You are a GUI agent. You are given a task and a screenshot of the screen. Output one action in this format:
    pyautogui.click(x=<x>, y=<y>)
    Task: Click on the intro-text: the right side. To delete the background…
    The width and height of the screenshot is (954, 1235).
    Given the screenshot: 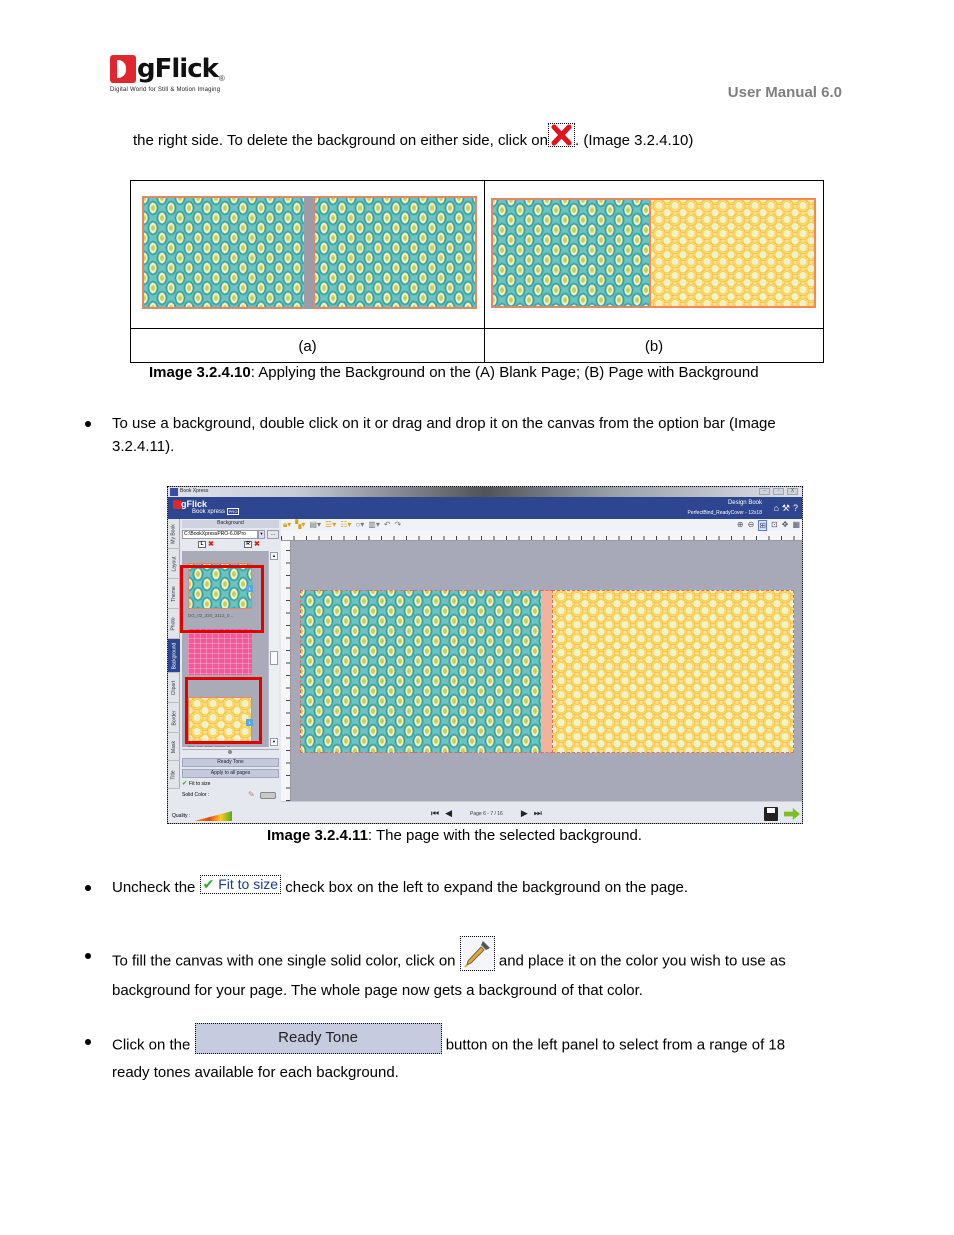 What is the action you would take?
    pyautogui.click(x=340, y=140)
    